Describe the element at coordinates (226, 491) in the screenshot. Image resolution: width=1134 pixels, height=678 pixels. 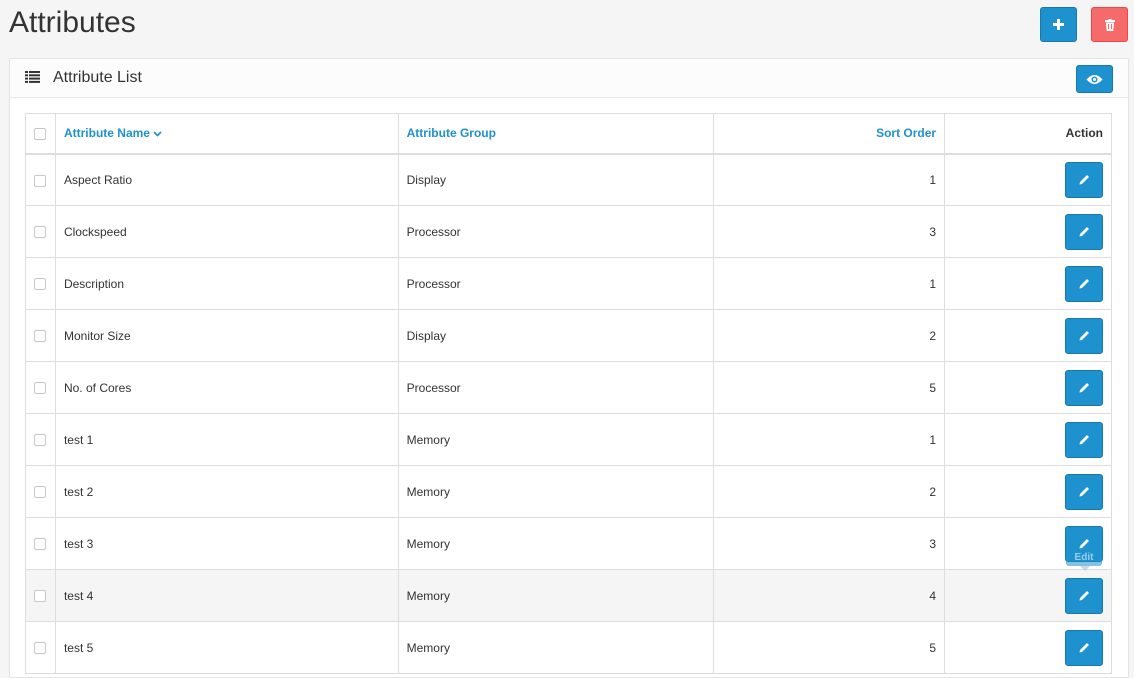
I see `attribute-name-cell: test 2` at that location.